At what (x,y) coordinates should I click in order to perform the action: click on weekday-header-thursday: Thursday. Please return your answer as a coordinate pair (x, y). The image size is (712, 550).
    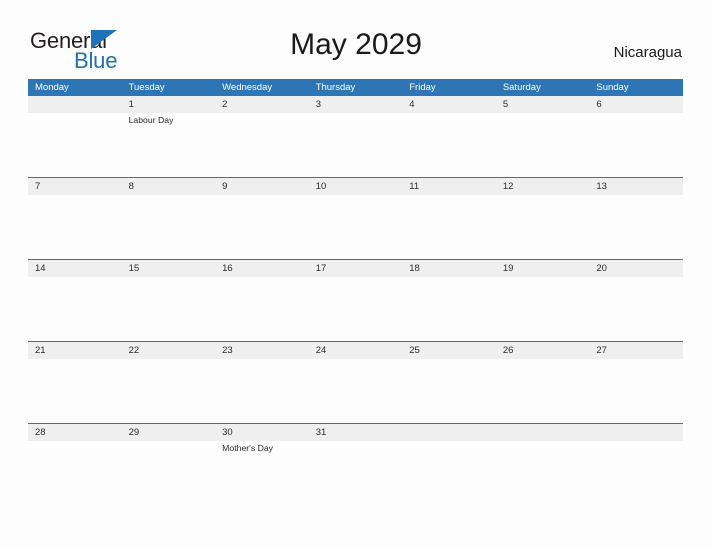
    Looking at the image, I should click on (335, 87).